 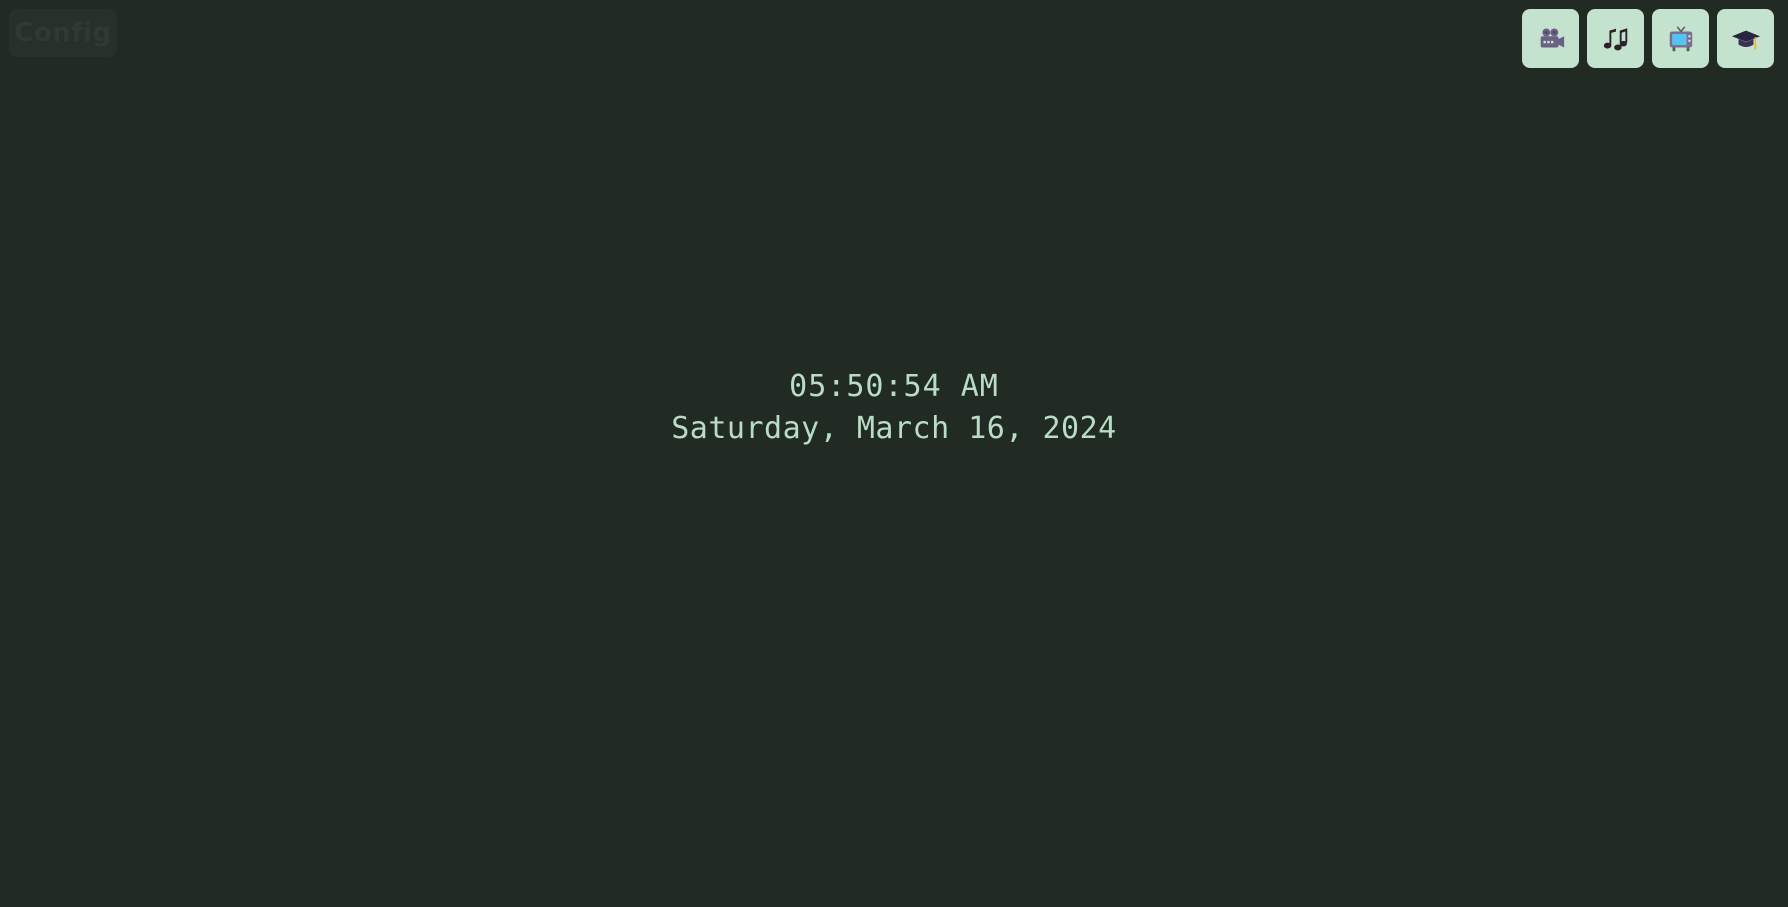 I want to click on television-icon, so click(x=1680, y=38).